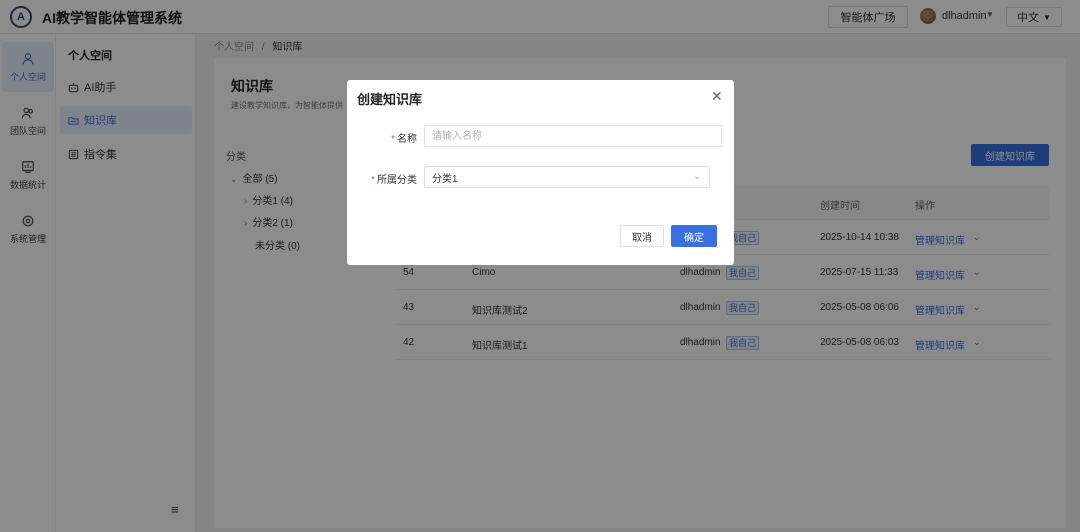  Describe the element at coordinates (407, 139) in the screenshot. I see `name-label-text: 名称` at that location.